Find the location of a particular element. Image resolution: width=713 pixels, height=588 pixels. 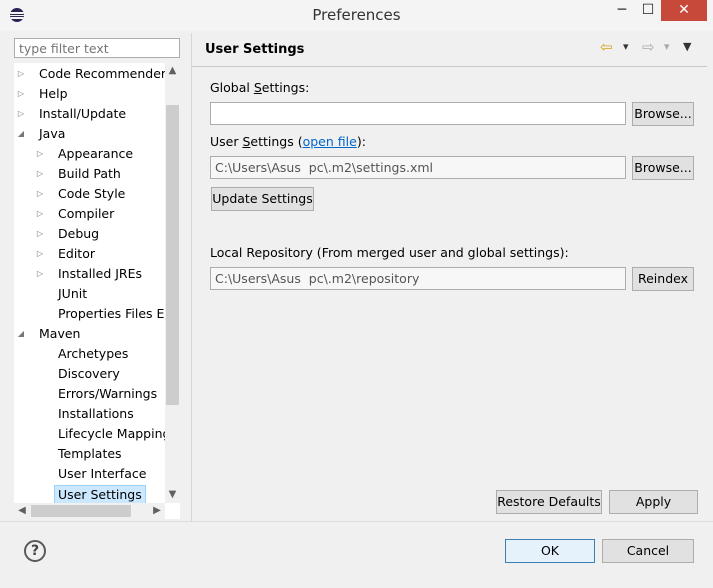

tree-item-label: Maven is located at coordinates (60, 333).